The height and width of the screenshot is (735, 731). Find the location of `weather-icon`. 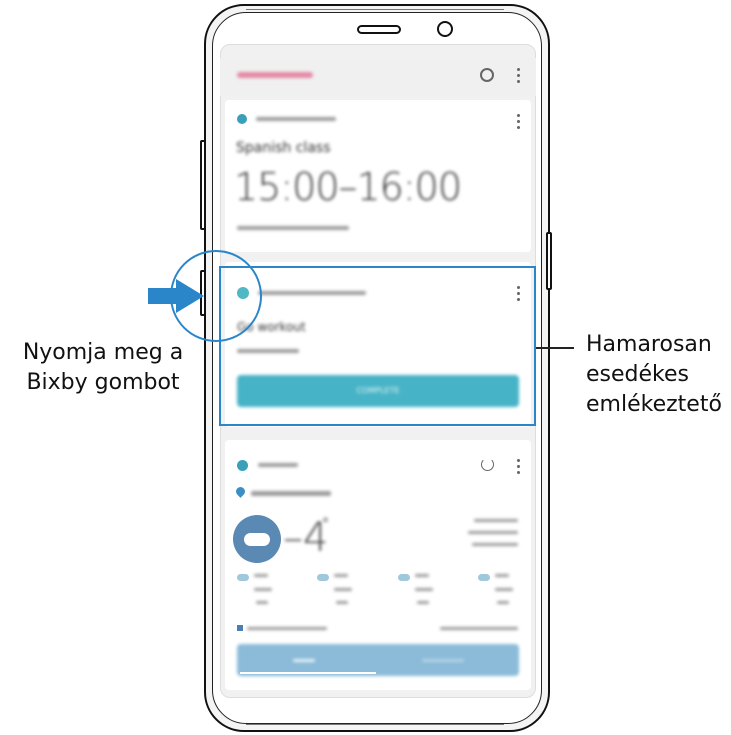

weather-icon is located at coordinates (242, 465).